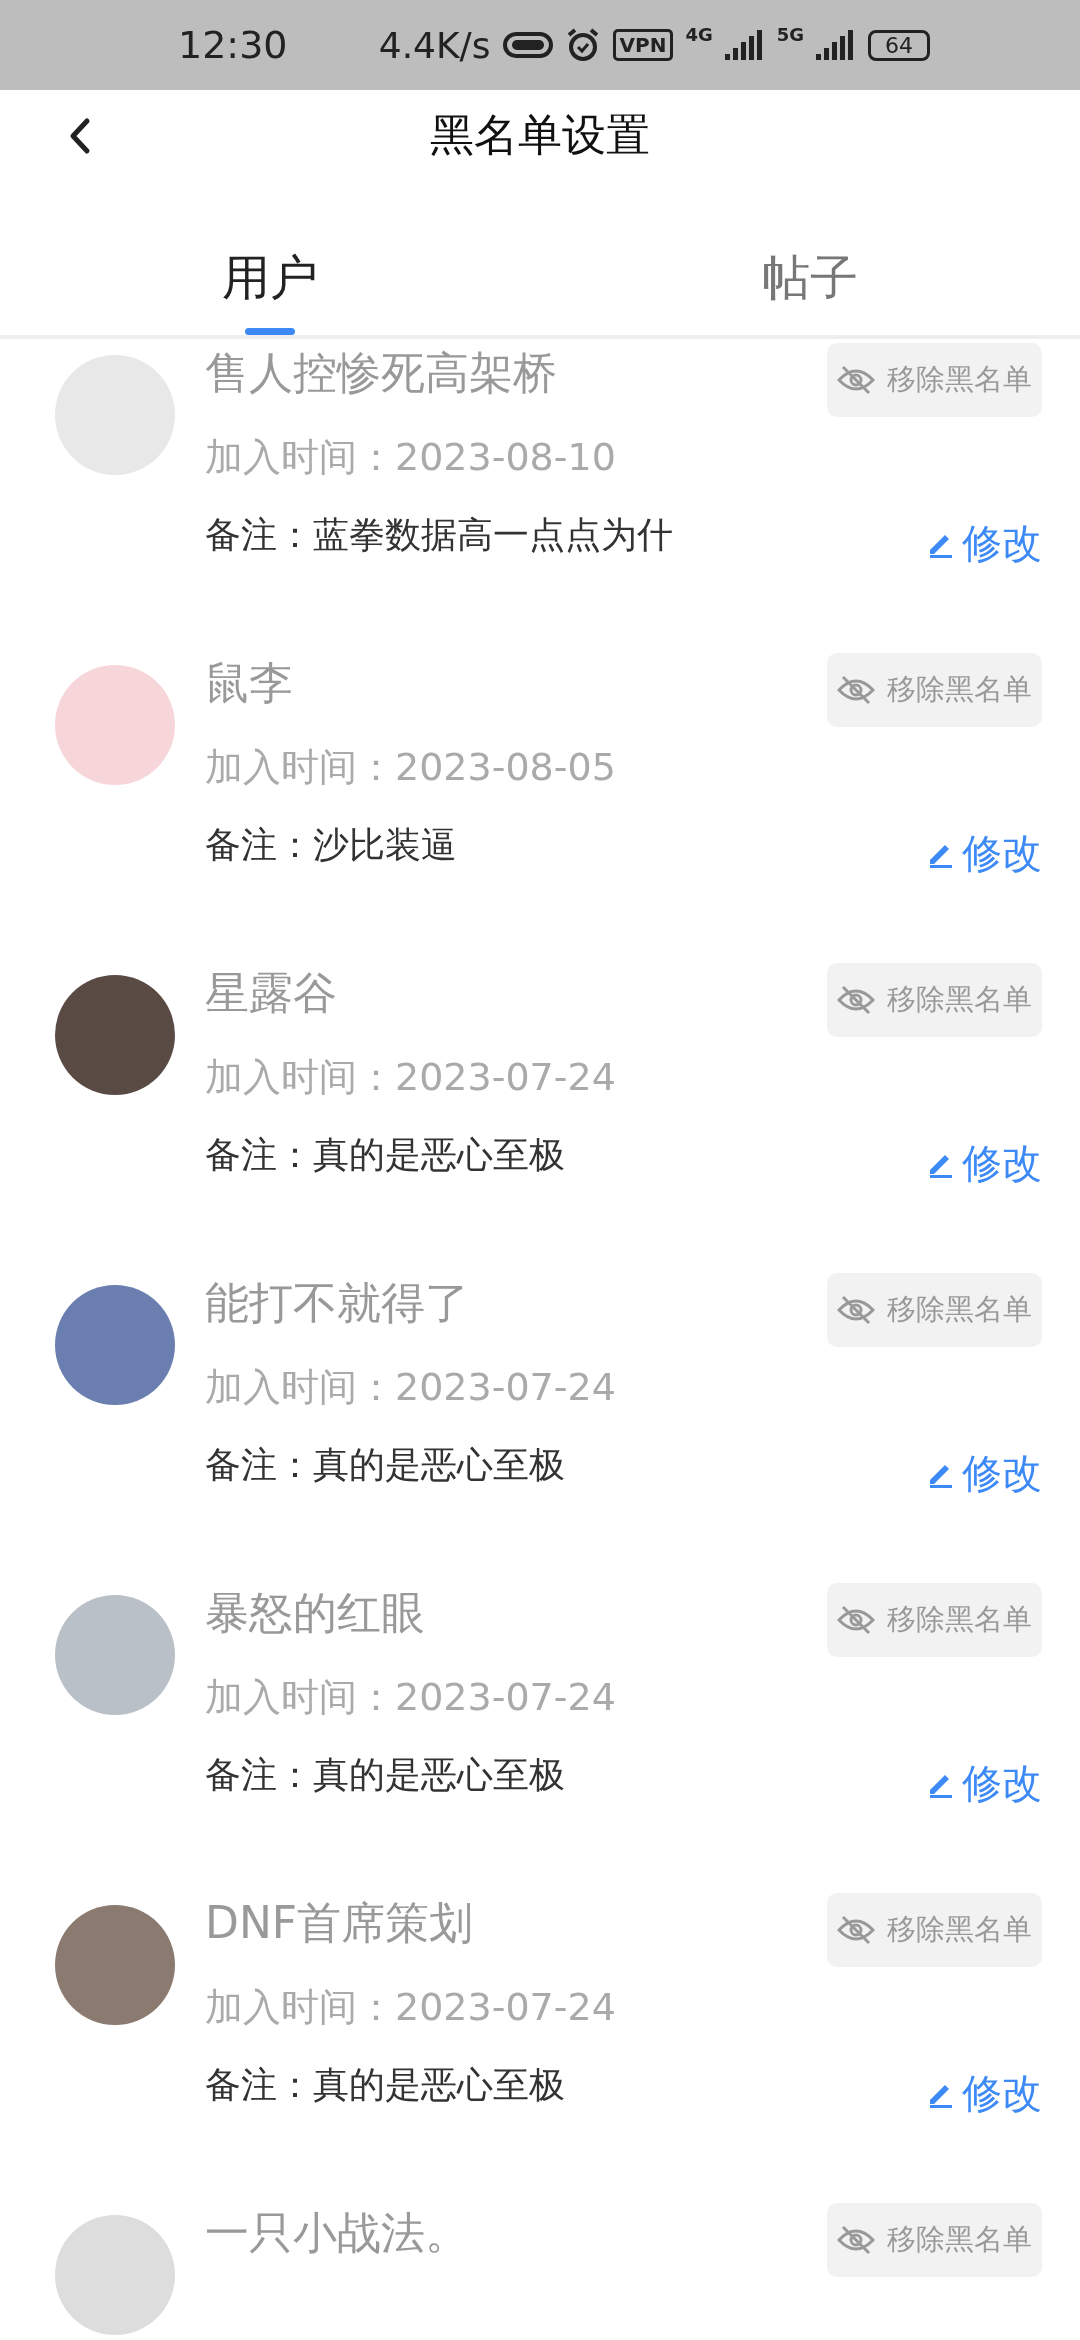 The width and height of the screenshot is (1080, 2340). Describe the element at coordinates (249, 682) in the screenshot. I see `user-name: 鼠李` at that location.